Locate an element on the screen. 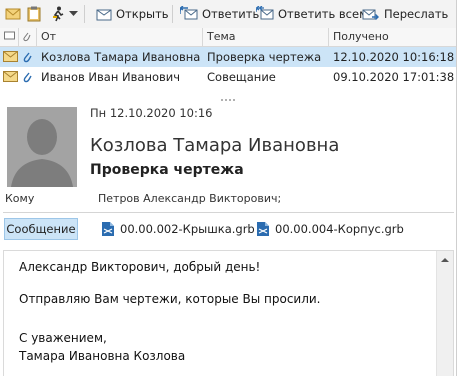 Image resolution: width=457 pixels, height=376 pixels. column-from: От is located at coordinates (48, 36).